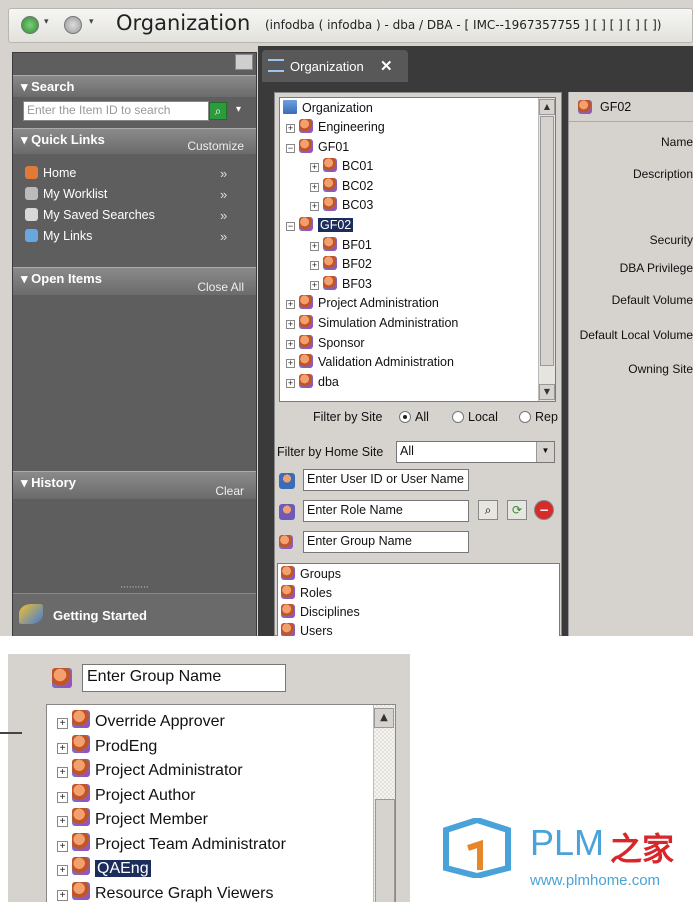  What do you see at coordinates (328, 109) in the screenshot?
I see `tree-root-organization: Organization` at bounding box center [328, 109].